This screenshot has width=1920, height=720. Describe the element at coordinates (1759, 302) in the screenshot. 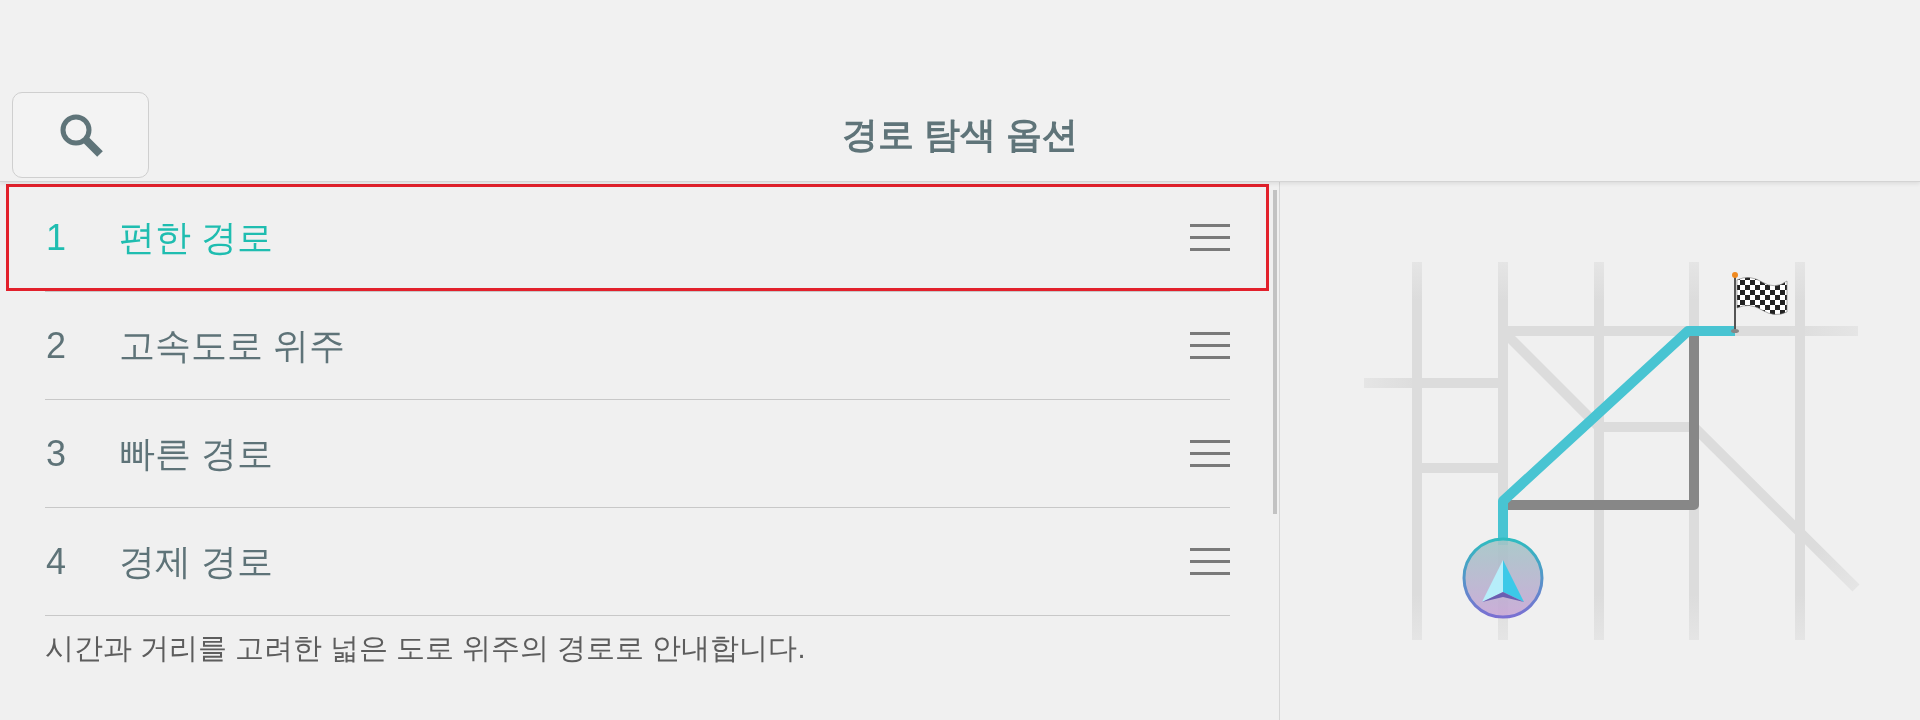

I see `finish-flag-icon` at that location.